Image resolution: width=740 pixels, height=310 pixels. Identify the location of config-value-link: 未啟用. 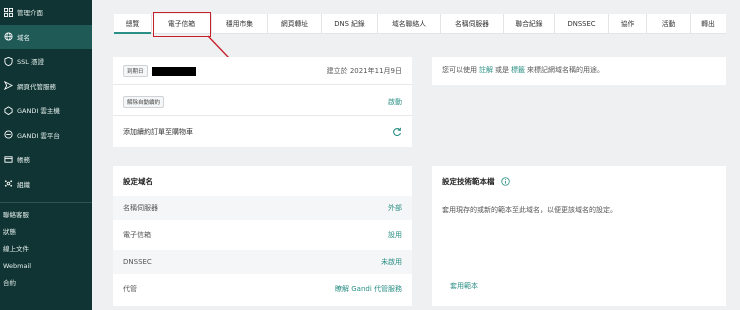
(391, 262).